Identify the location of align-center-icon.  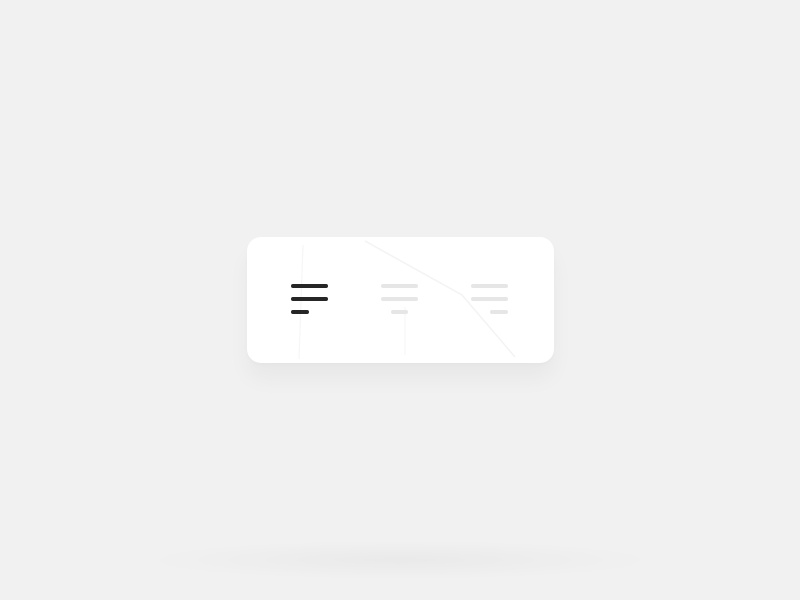
(400, 300).